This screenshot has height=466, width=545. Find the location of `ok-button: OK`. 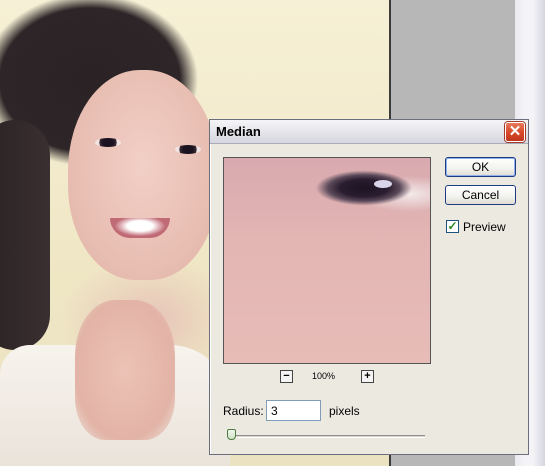

ok-button: OK is located at coordinates (480, 167).